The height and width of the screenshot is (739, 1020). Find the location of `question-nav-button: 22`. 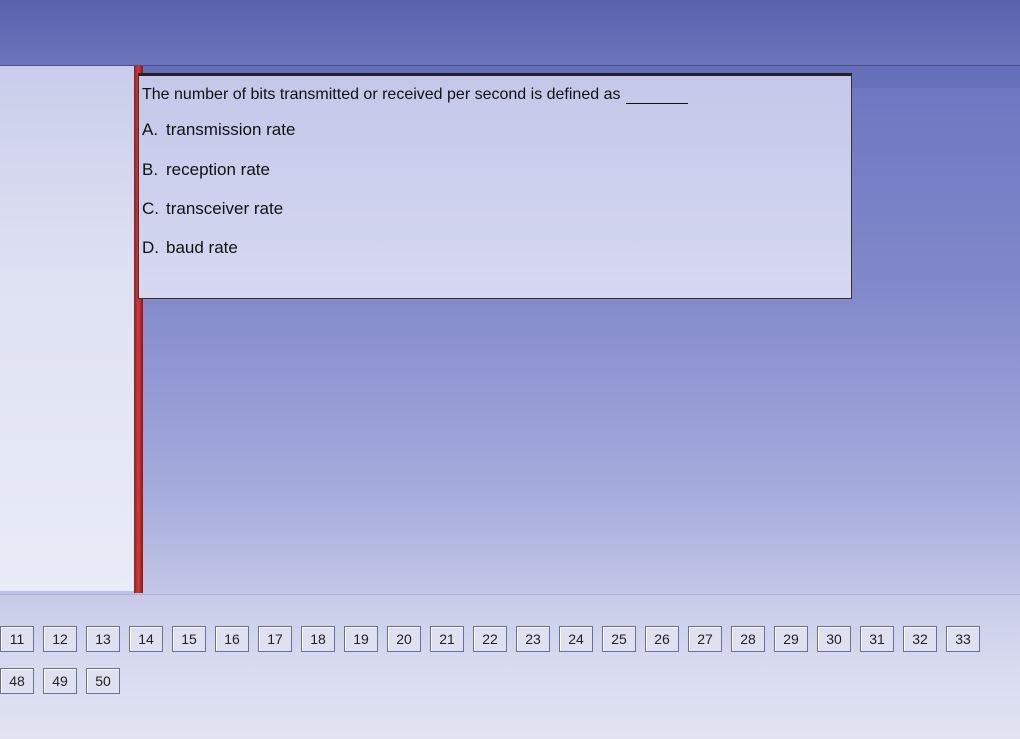

question-nav-button: 22 is located at coordinates (490, 639).